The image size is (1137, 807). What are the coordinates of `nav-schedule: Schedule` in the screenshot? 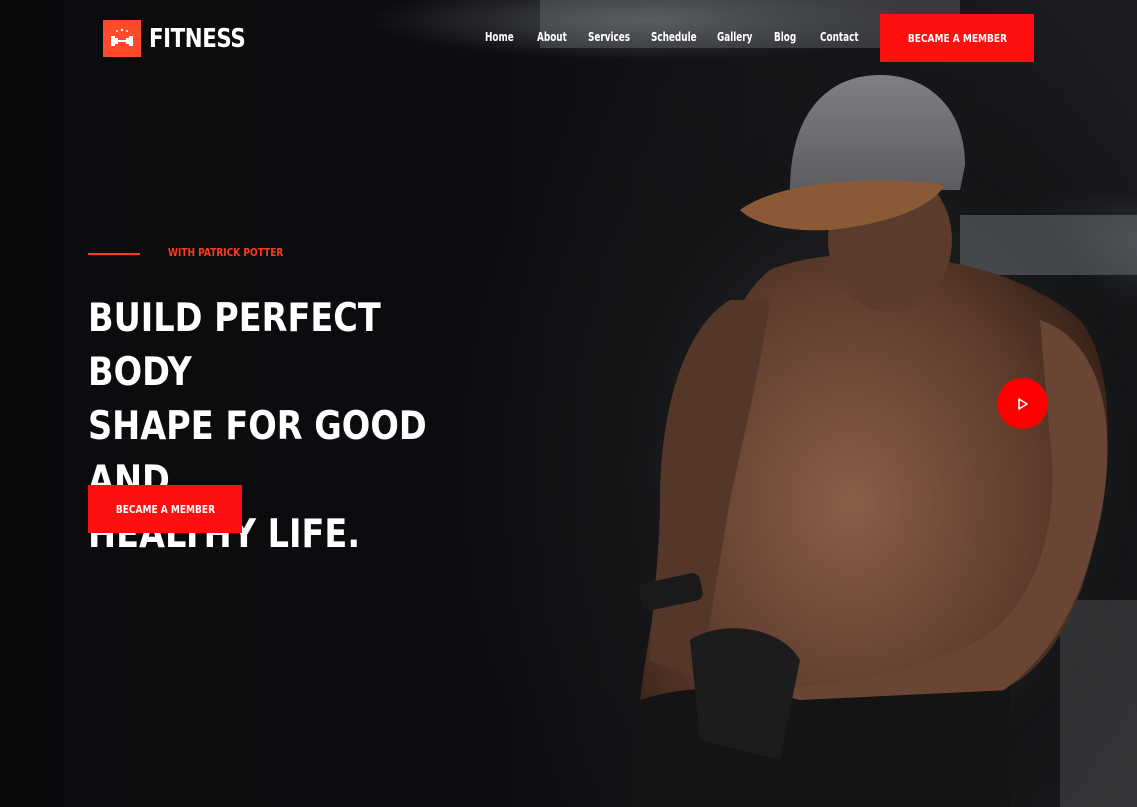 It's located at (674, 37).